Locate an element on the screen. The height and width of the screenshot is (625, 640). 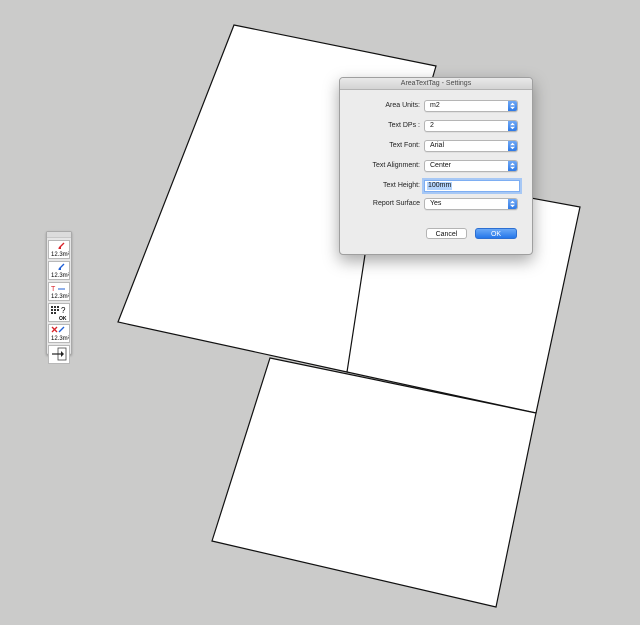
text-font-select: Arial is located at coordinates (471, 146).